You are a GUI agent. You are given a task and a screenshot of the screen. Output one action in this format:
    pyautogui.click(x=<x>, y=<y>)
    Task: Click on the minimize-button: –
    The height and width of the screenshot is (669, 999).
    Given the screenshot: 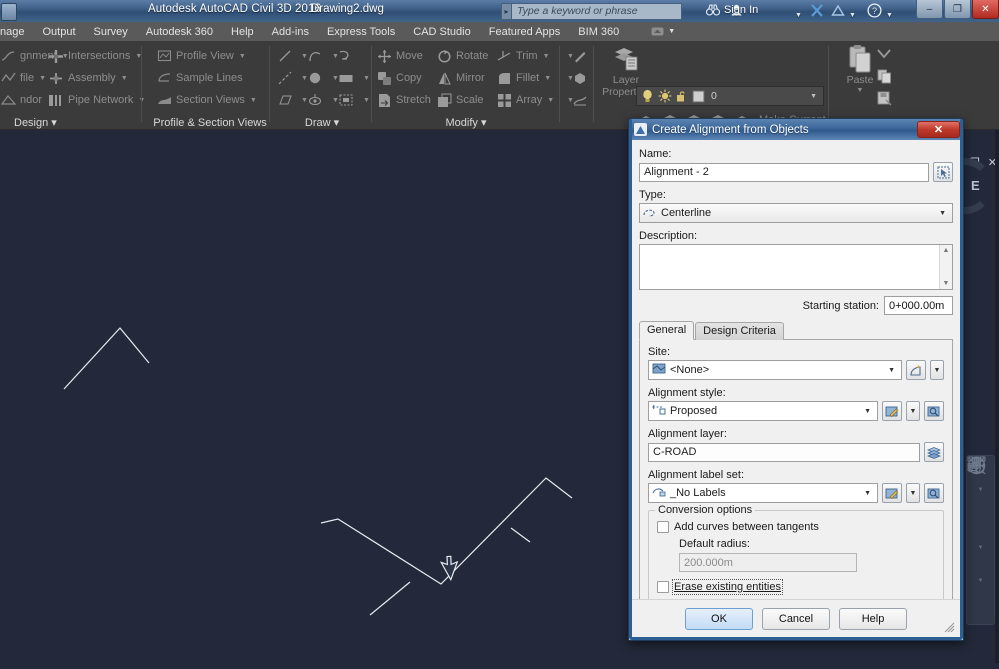 What is the action you would take?
    pyautogui.click(x=929, y=9)
    